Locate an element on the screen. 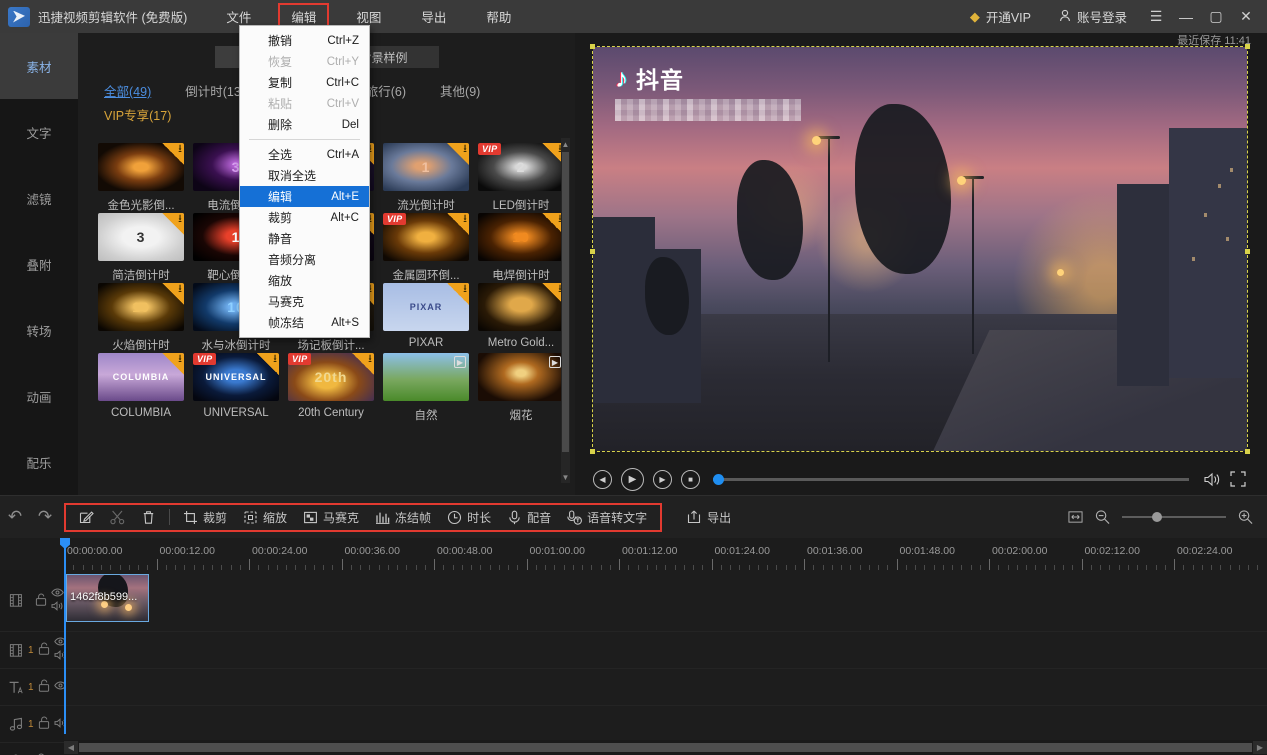  fullscreen-icon is located at coordinates (1238, 479).